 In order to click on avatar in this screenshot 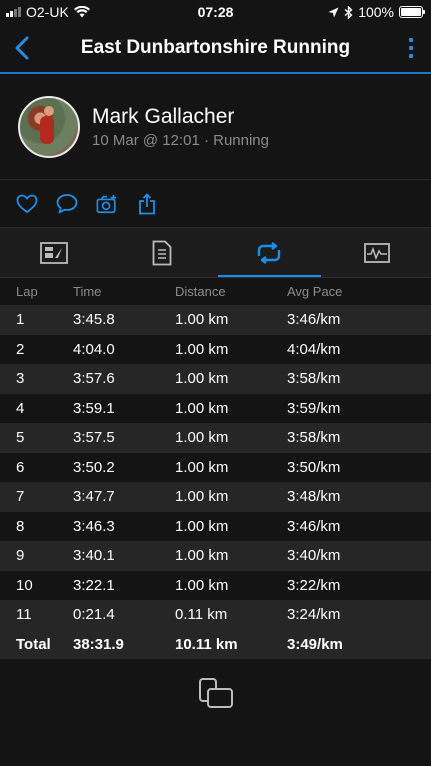, I will do `click(49, 126)`.